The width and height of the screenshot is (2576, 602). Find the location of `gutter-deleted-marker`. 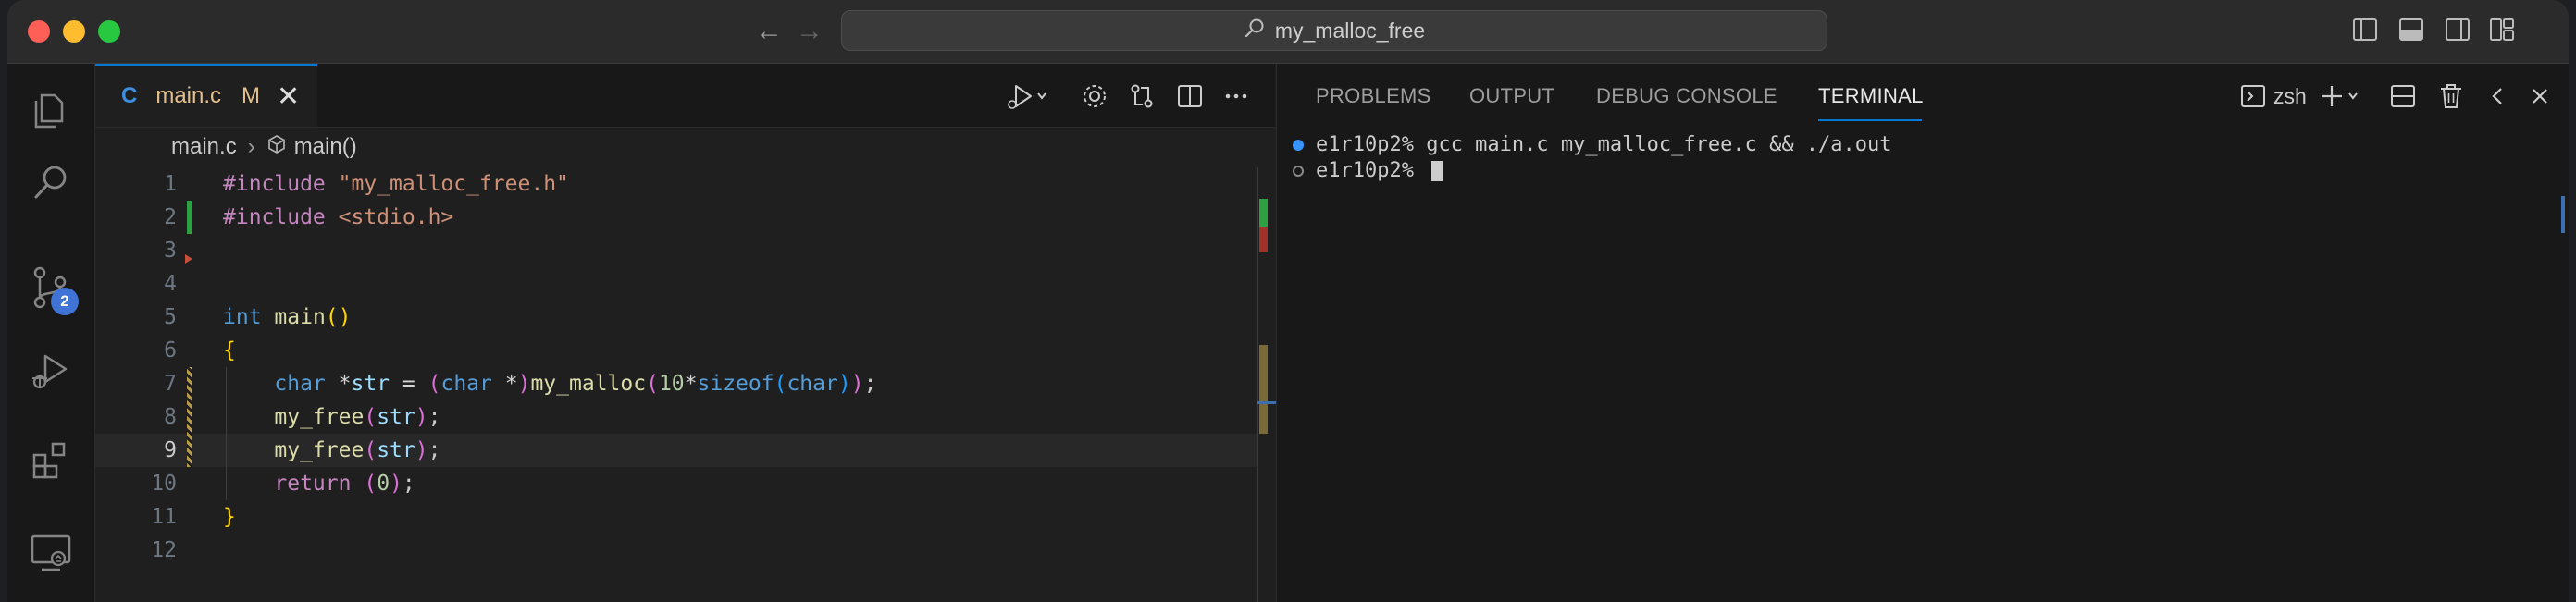

gutter-deleted-marker is located at coordinates (188, 259).